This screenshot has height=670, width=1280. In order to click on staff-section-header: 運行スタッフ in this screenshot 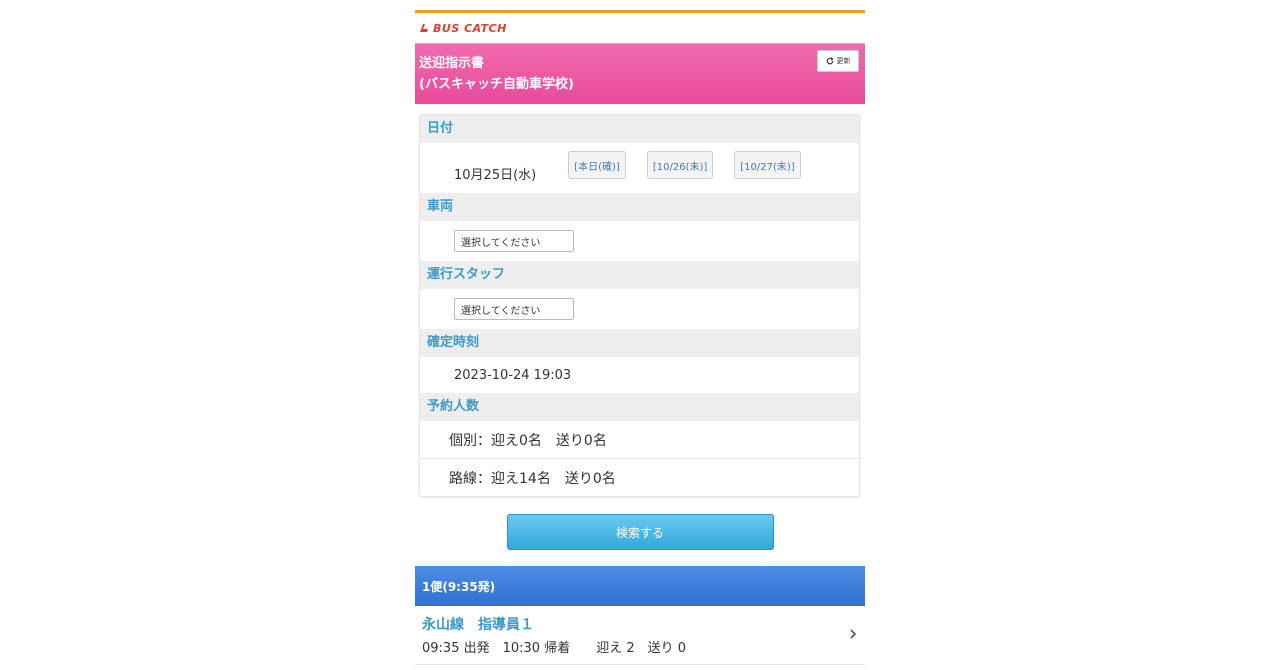, I will do `click(639, 275)`.